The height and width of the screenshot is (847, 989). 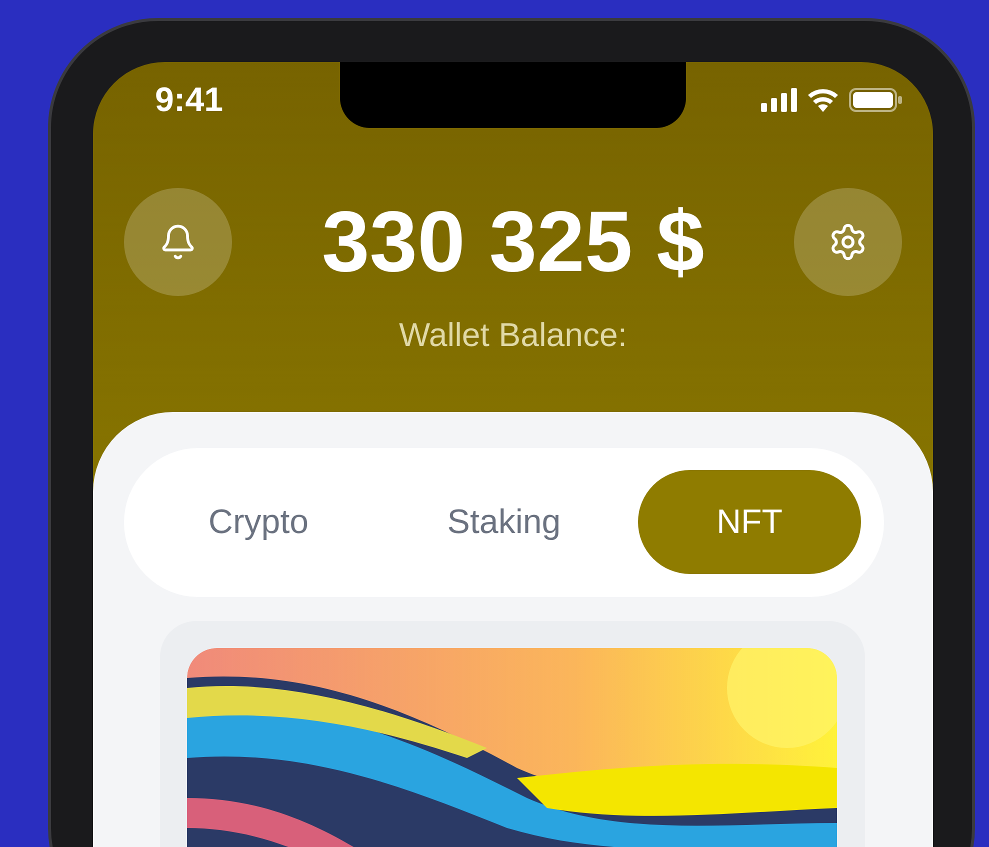 I want to click on balance-label: Wallet Balance:, so click(x=513, y=335).